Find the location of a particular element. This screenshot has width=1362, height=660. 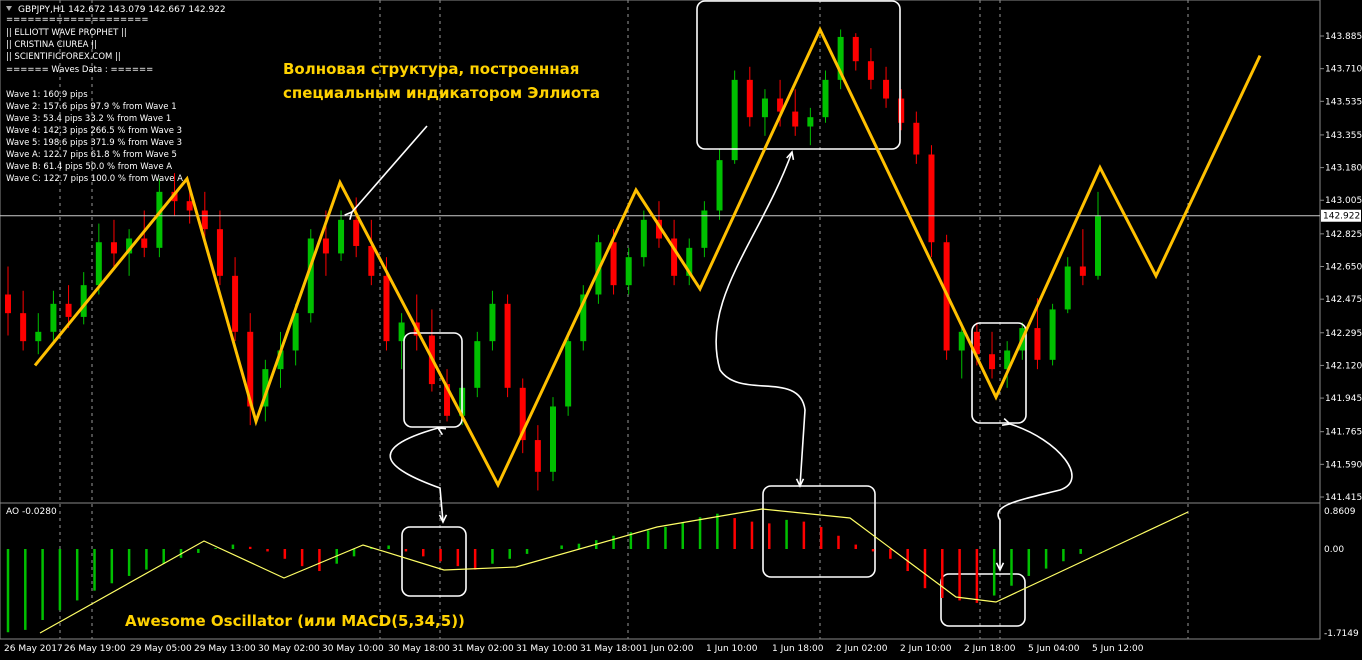

ao-tick-label: 0.8609 is located at coordinates (1340, 512).